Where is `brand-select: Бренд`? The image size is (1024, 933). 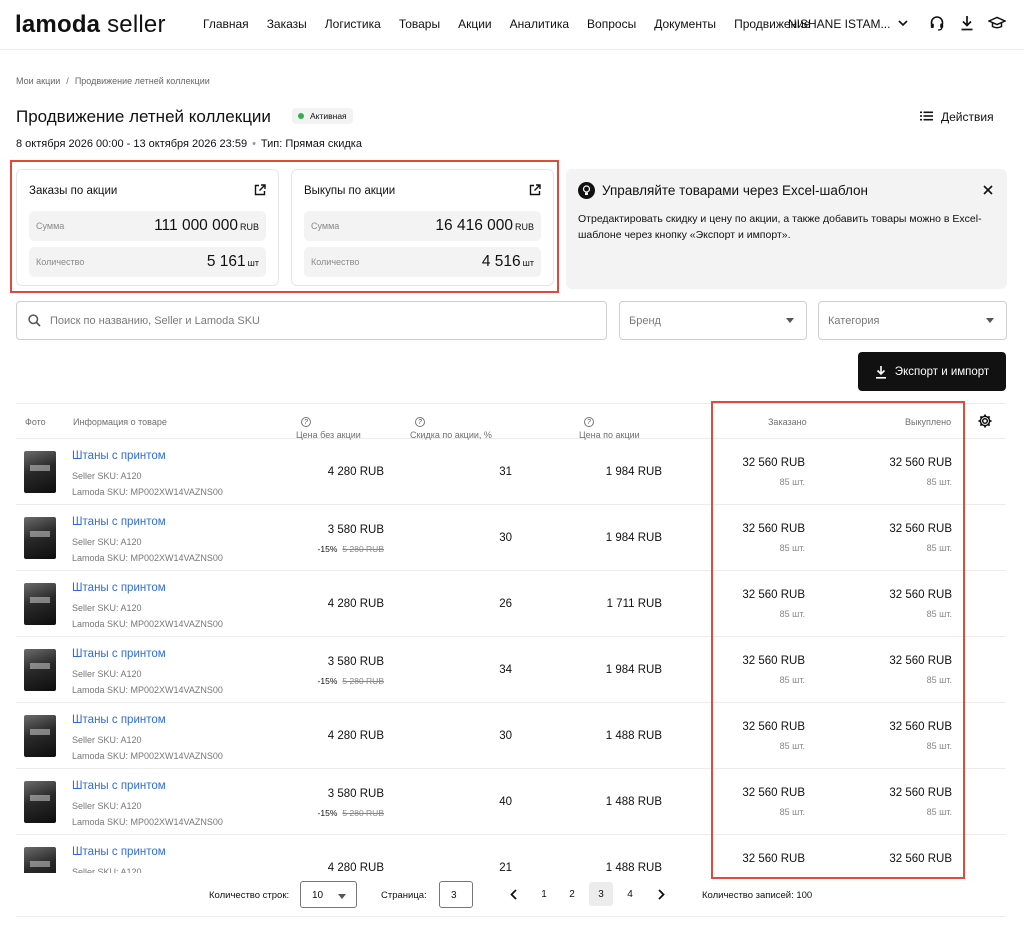 brand-select: Бренд is located at coordinates (713, 320).